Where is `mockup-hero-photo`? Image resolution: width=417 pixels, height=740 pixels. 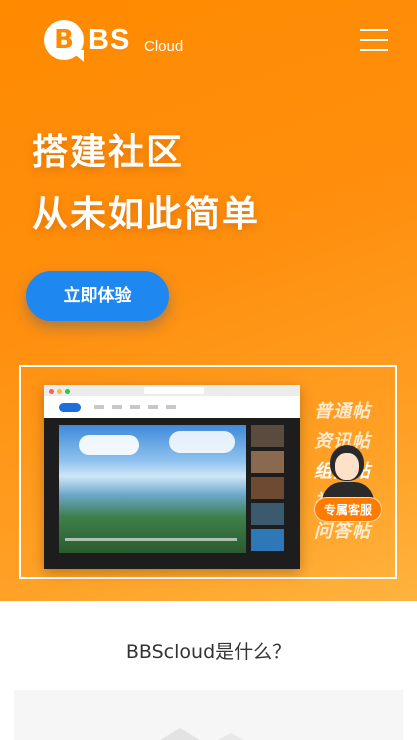 mockup-hero-photo is located at coordinates (152, 489).